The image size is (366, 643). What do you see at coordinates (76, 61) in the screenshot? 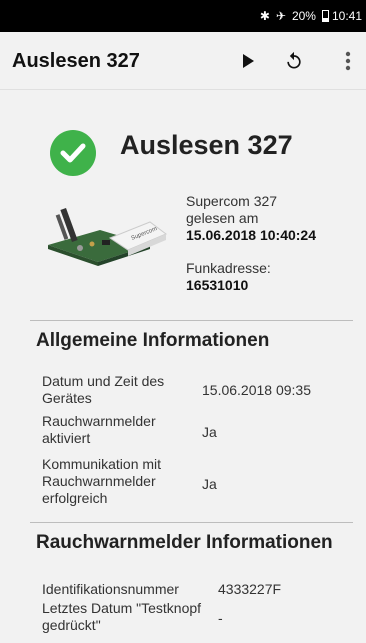
I see `app-bar-title: Auslesen 327` at bounding box center [76, 61].